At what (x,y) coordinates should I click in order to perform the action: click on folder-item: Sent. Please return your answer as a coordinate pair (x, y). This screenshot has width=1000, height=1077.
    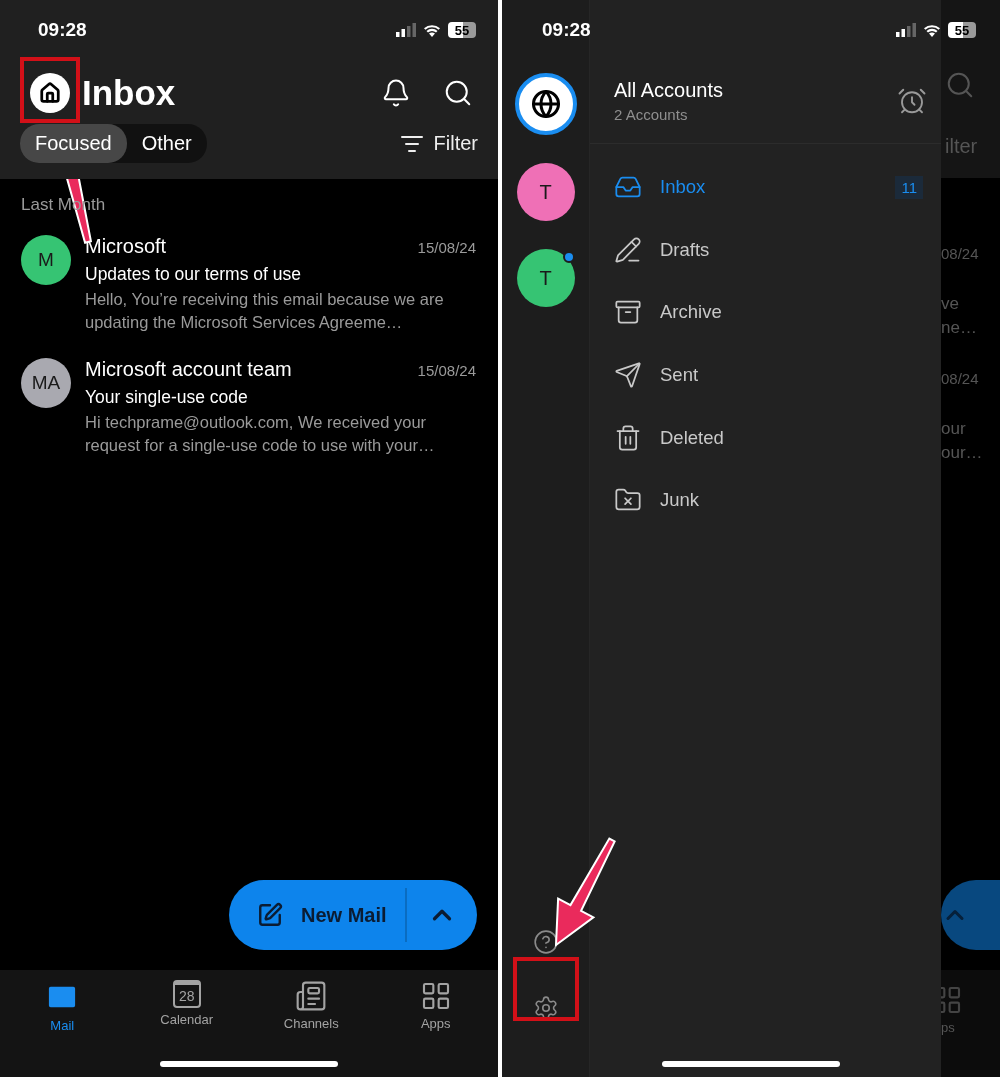
    Looking at the image, I should click on (765, 375).